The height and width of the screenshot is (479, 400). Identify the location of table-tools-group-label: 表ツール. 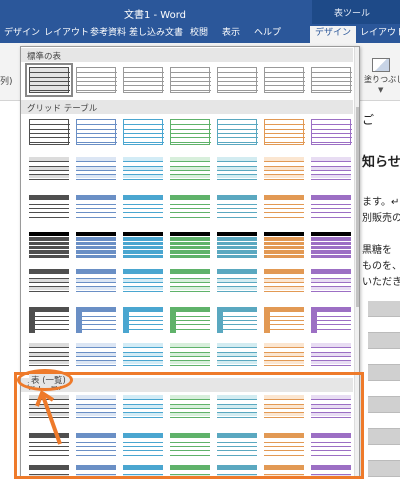
(356, 12).